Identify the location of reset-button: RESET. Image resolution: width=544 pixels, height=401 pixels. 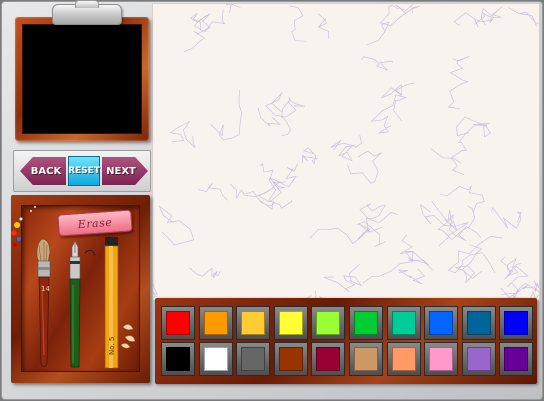
(84, 171).